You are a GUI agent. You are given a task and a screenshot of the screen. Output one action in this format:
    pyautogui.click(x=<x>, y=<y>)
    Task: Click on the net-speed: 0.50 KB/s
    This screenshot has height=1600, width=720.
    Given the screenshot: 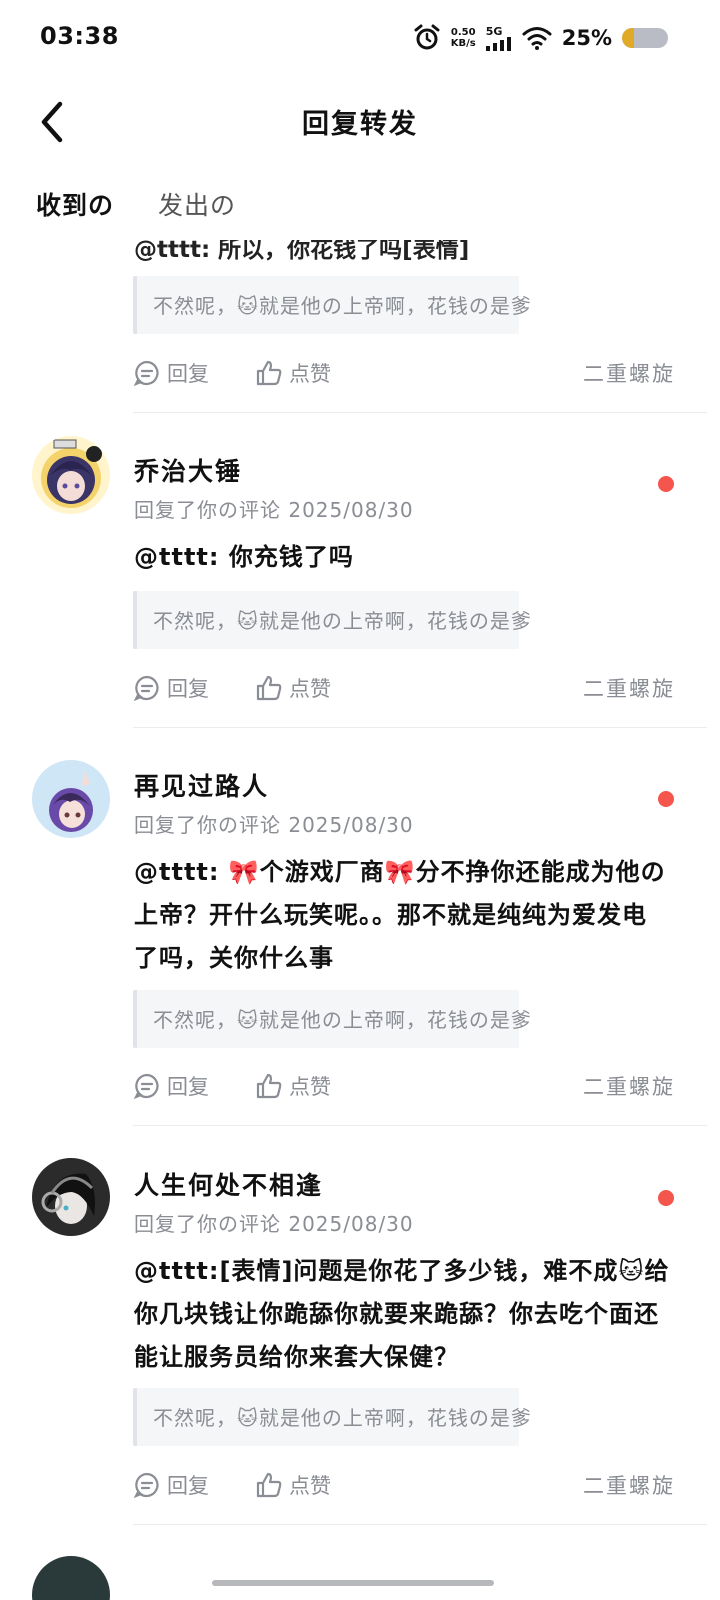 What is the action you would take?
    pyautogui.click(x=463, y=38)
    